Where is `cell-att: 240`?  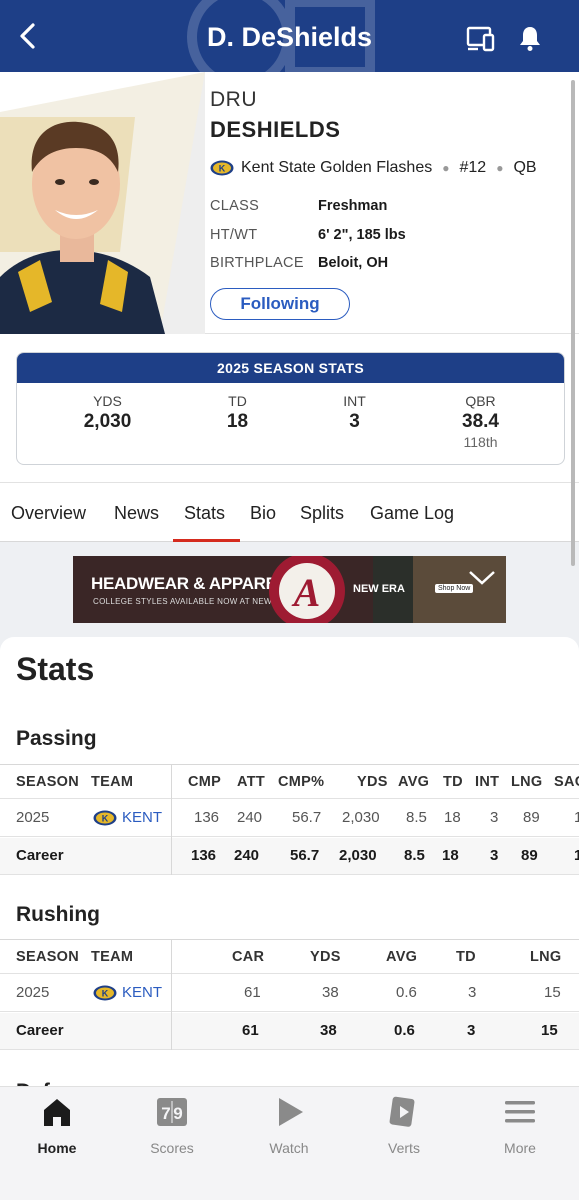
cell-att: 240 is located at coordinates (250, 817).